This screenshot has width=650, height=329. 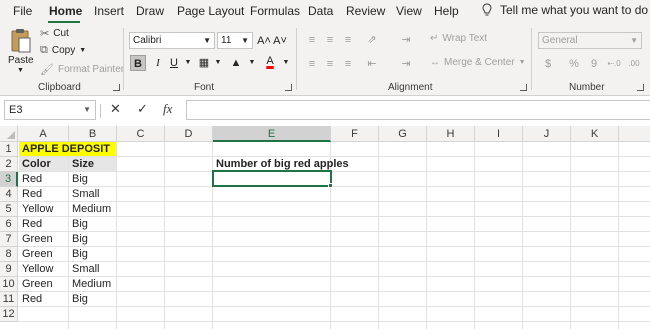 I want to click on enter-icon: ✓, so click(x=142, y=109).